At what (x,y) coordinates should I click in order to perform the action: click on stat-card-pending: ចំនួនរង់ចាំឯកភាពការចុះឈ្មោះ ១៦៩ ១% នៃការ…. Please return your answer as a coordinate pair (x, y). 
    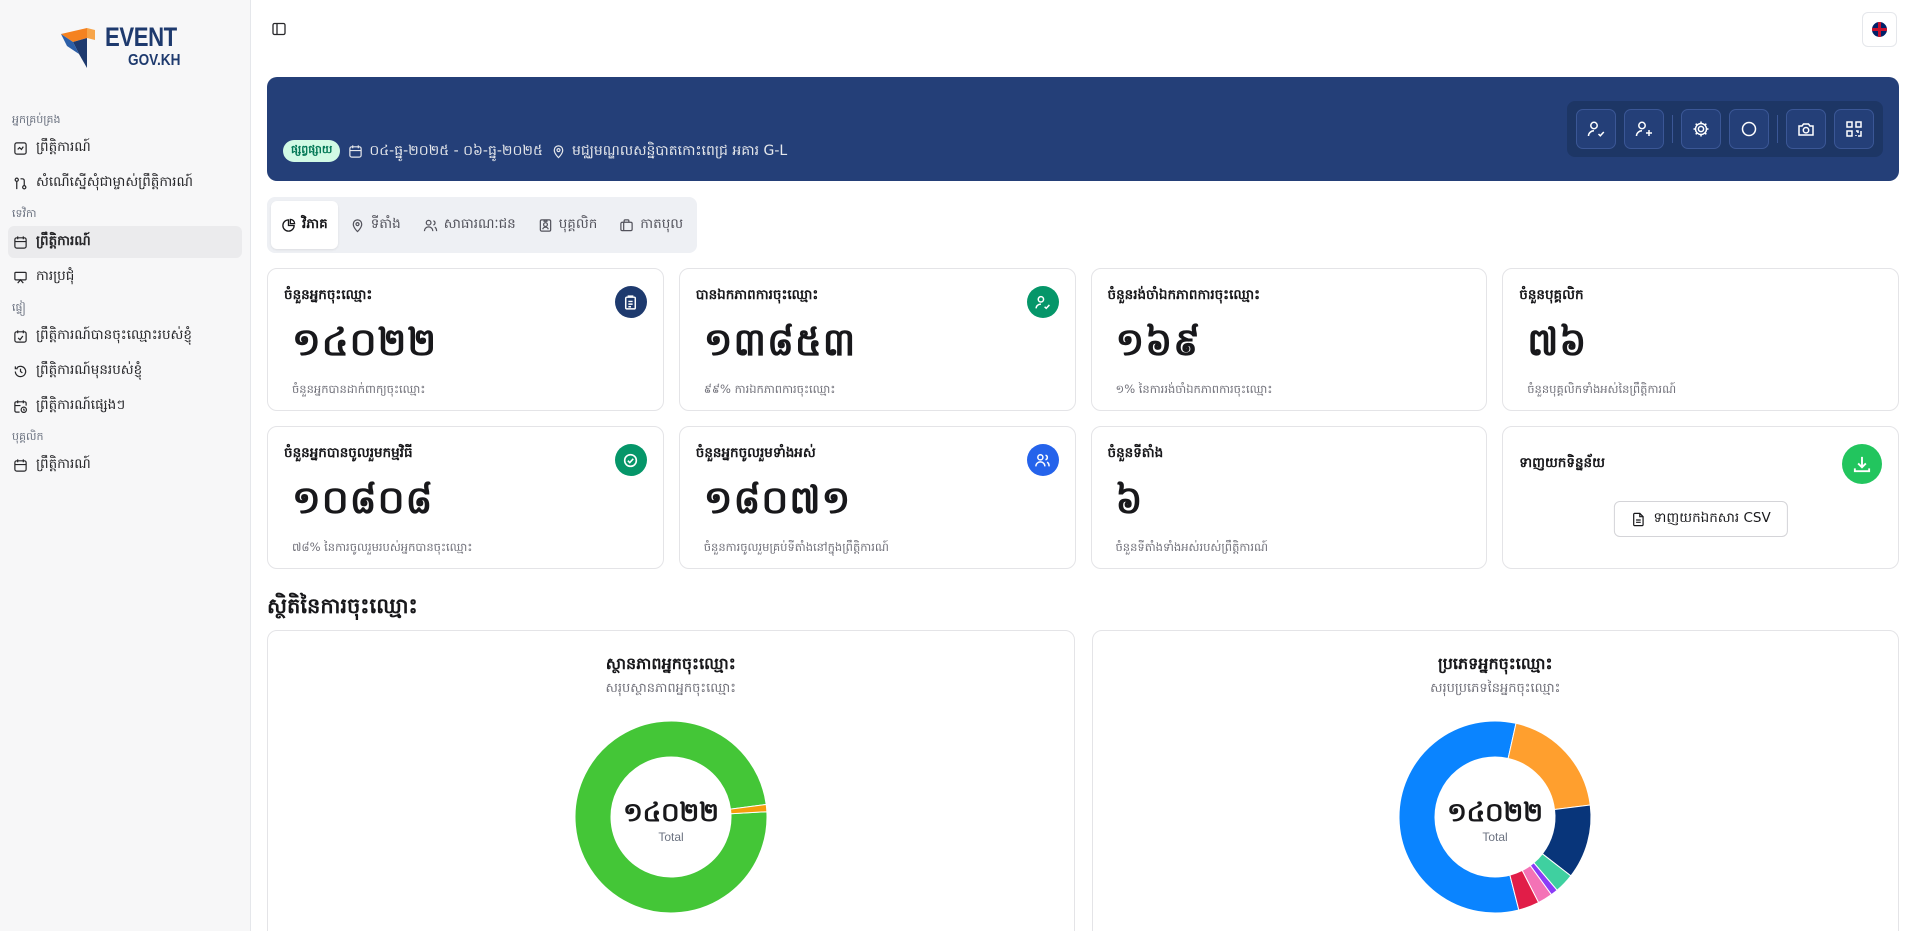
    Looking at the image, I should click on (1289, 339).